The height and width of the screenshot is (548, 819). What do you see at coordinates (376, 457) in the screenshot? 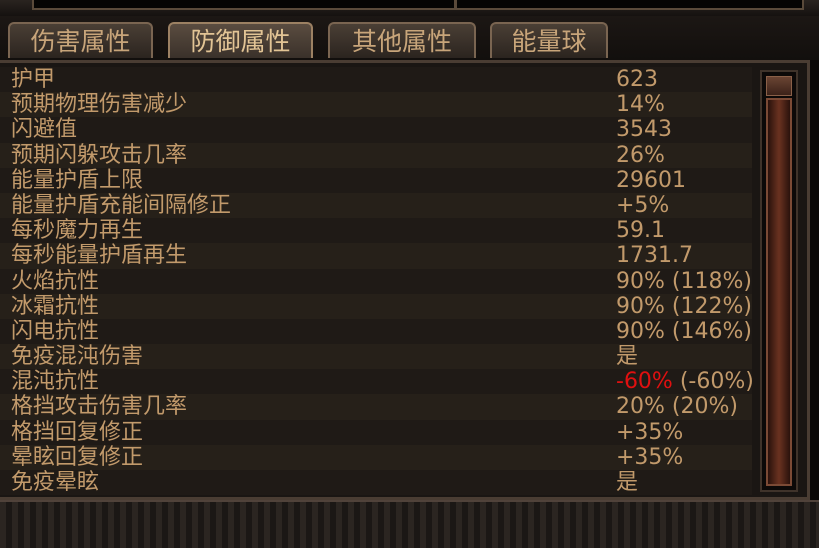
I see `stat-row-stun-recovery: 晕眩回复修正 +35%` at bounding box center [376, 457].